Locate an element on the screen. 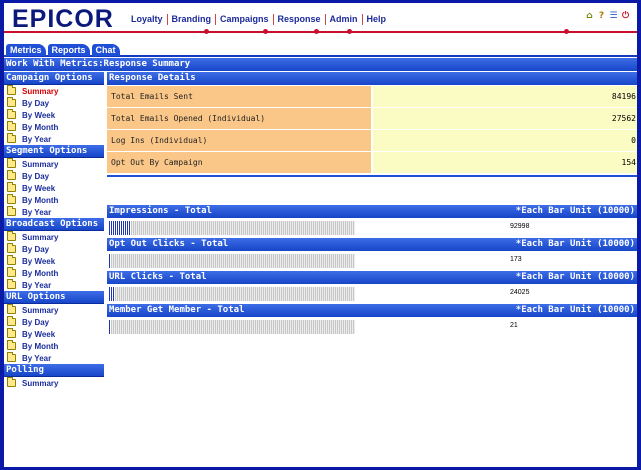 The height and width of the screenshot is (470, 641). row-label: Total Emails Opened (Individual) is located at coordinates (239, 118).